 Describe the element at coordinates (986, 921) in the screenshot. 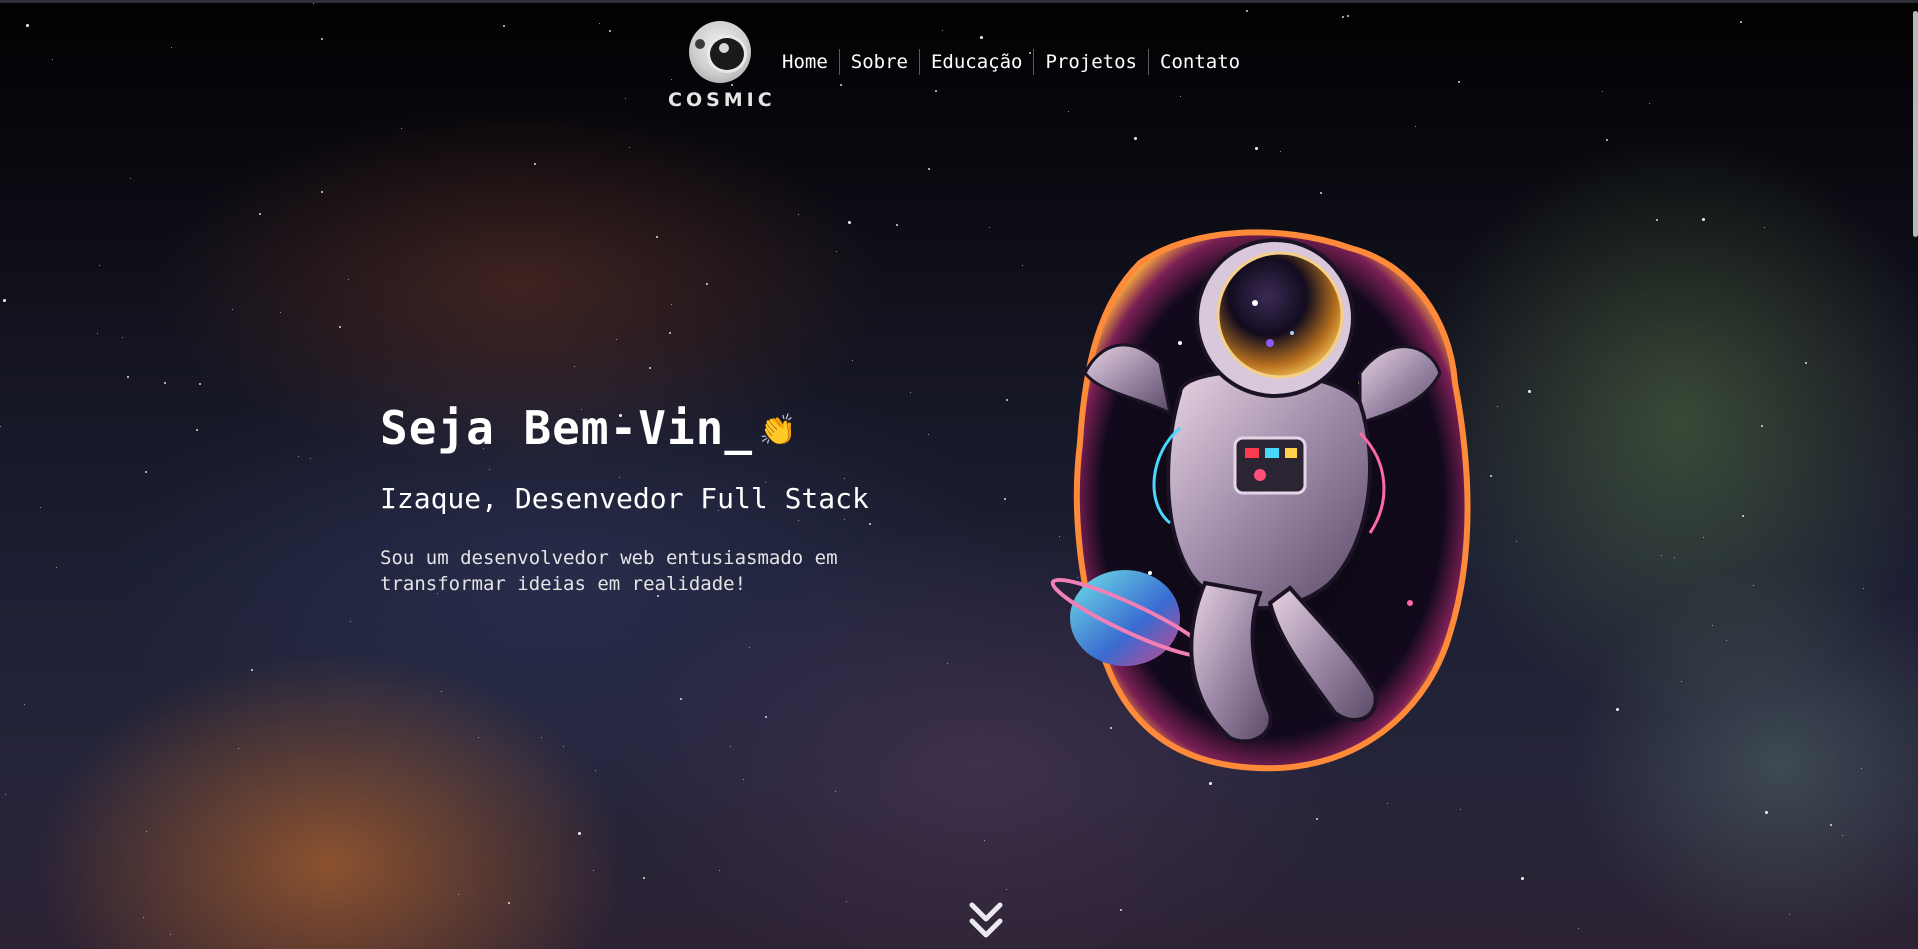

I see `double-chevron-down-icon` at that location.